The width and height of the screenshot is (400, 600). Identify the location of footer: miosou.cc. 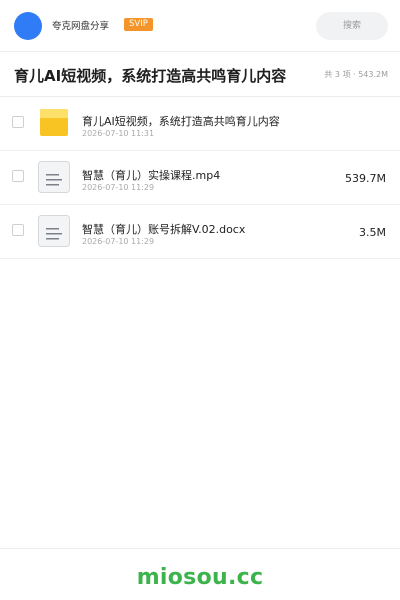
(200, 574).